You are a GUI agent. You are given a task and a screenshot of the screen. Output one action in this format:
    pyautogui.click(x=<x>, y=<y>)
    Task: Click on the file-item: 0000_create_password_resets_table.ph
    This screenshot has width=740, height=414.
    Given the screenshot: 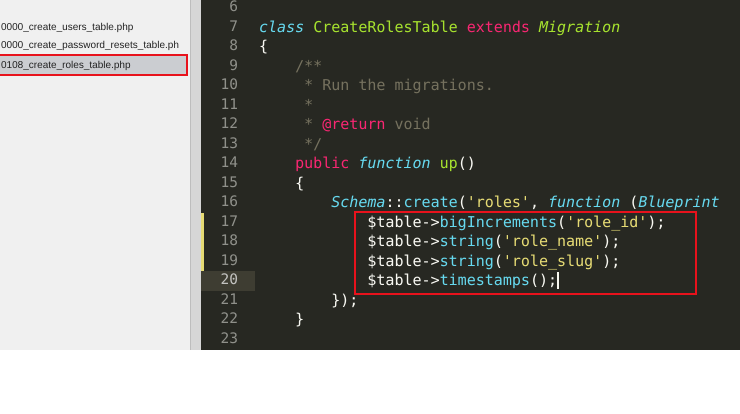 What is the action you would take?
    pyautogui.click(x=94, y=45)
    